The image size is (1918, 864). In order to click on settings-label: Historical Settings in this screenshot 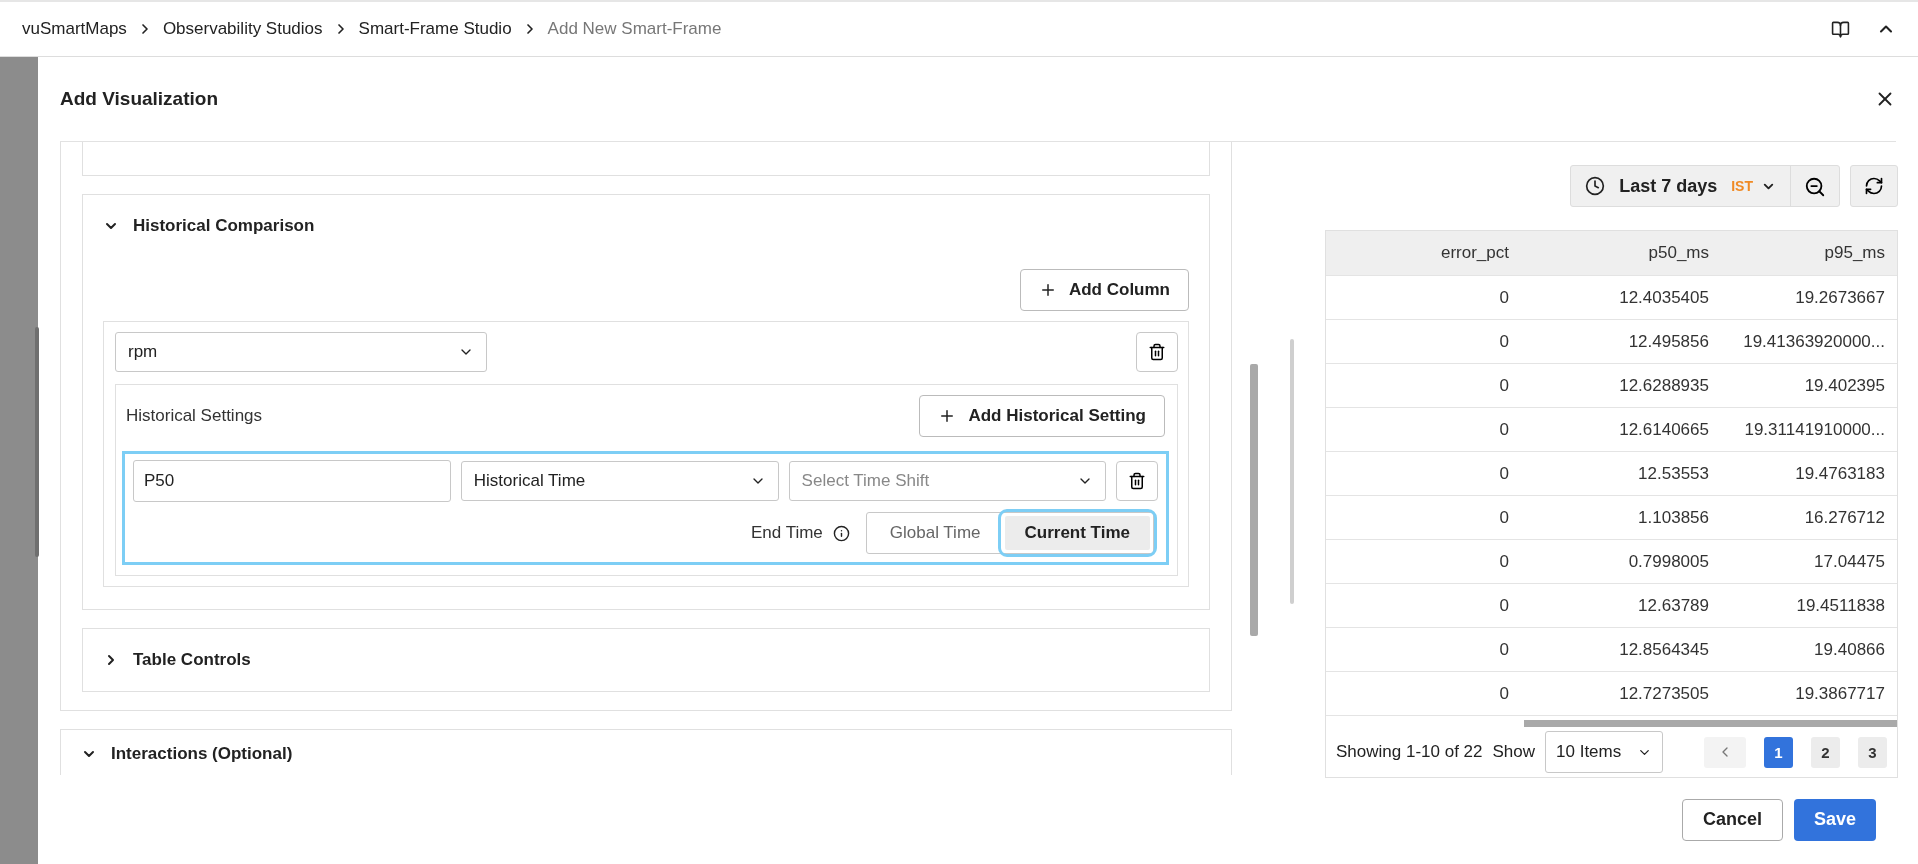, I will do `click(194, 416)`.